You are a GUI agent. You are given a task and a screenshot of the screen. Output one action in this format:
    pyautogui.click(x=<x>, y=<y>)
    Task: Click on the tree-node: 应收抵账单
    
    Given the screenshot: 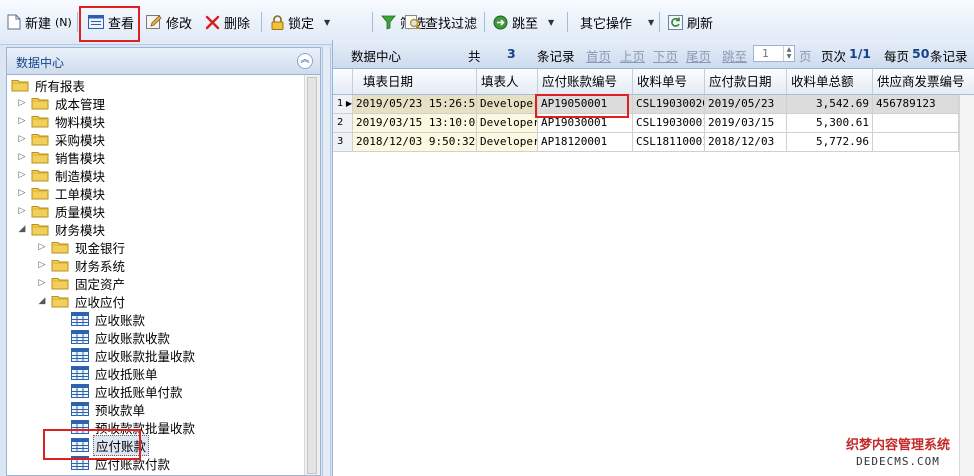 What is the action you would take?
    pyautogui.click(x=108, y=373)
    